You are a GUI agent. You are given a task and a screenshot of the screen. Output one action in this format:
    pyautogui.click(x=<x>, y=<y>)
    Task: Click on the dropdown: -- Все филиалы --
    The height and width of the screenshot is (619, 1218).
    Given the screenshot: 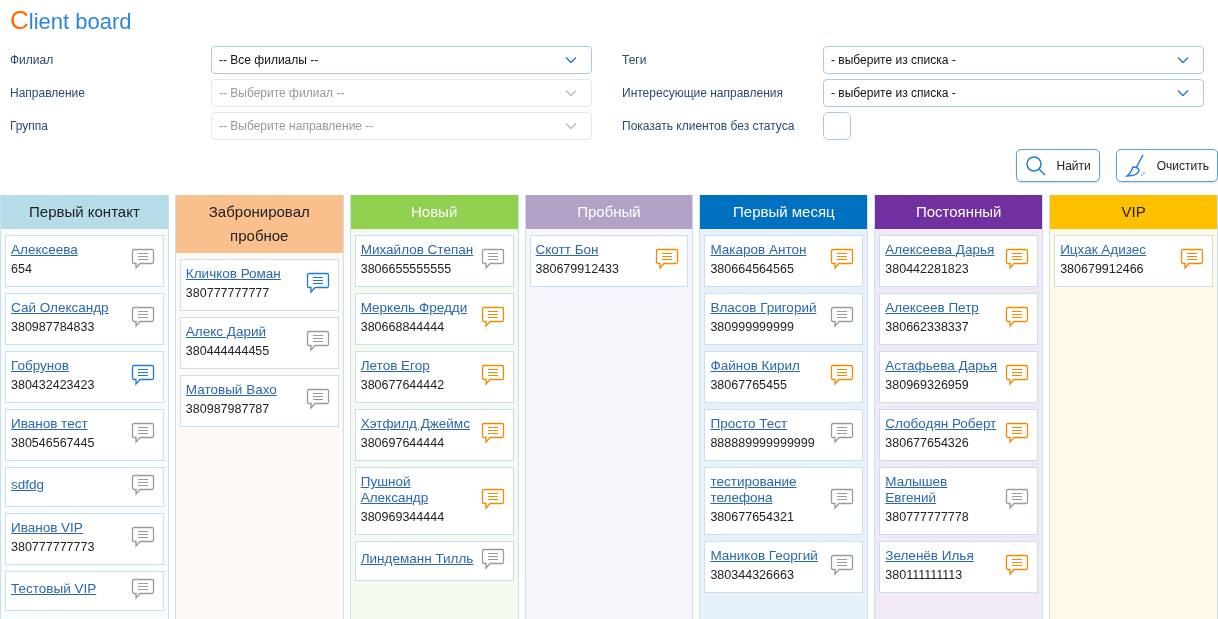 What is the action you would take?
    pyautogui.click(x=401, y=60)
    